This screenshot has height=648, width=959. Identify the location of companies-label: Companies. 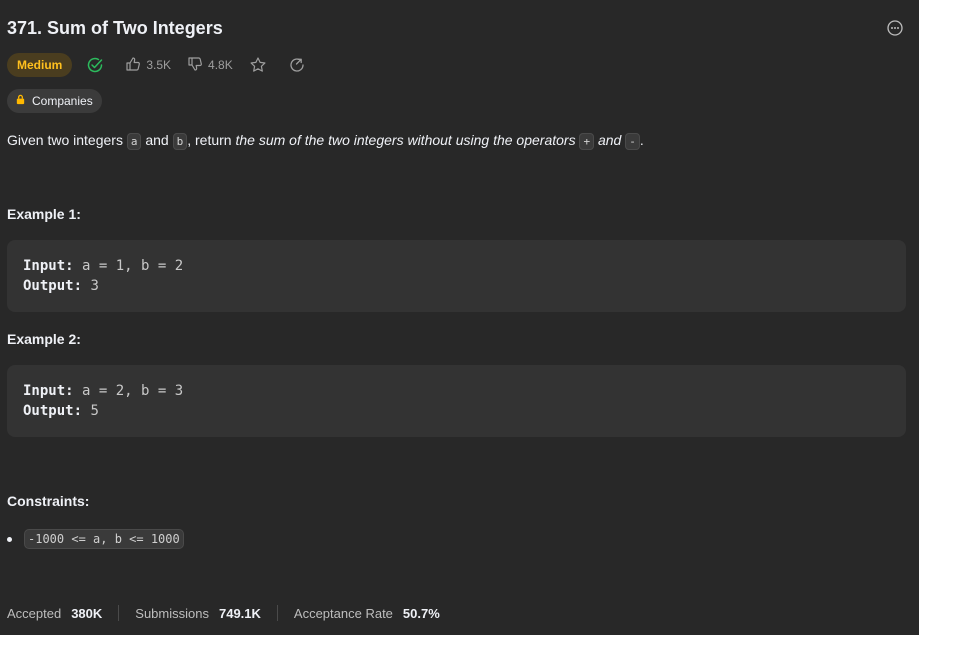
(62, 101).